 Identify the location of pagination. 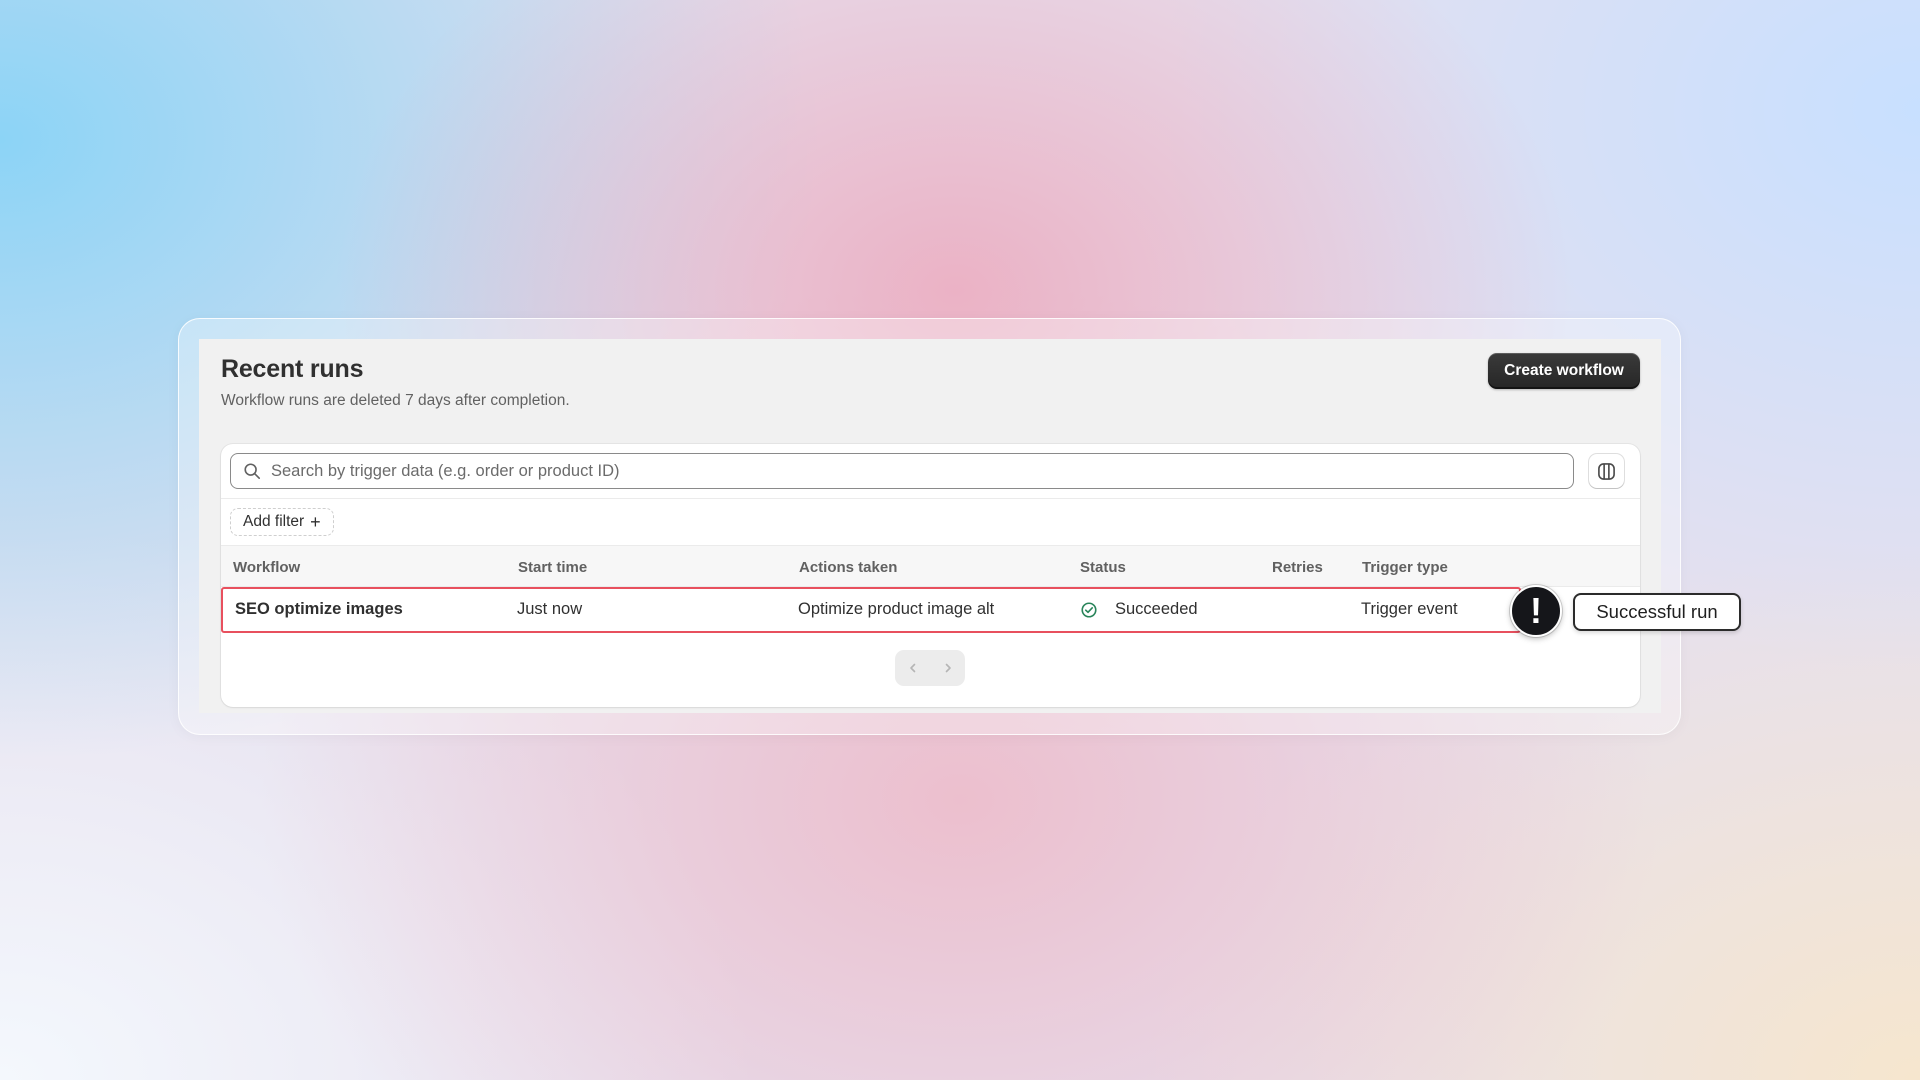
(930, 668).